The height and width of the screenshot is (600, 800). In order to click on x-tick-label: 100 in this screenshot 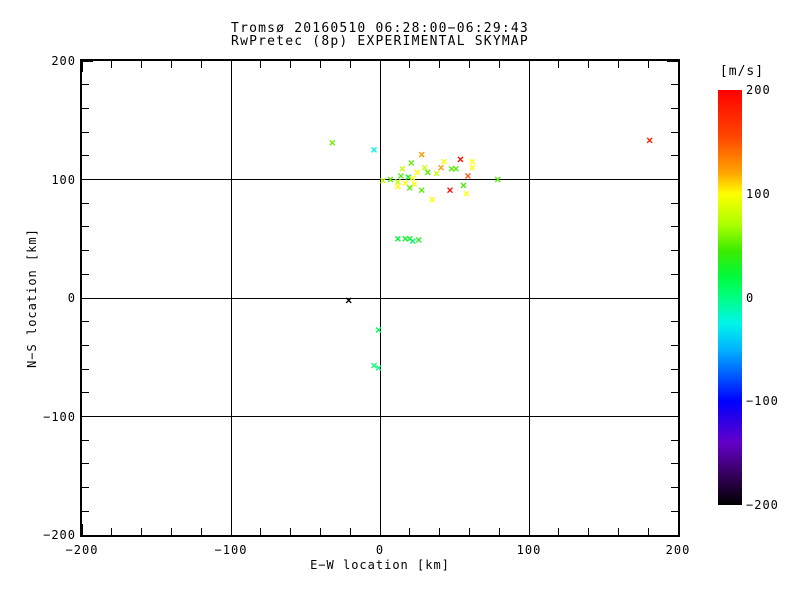, I will do `click(529, 550)`.